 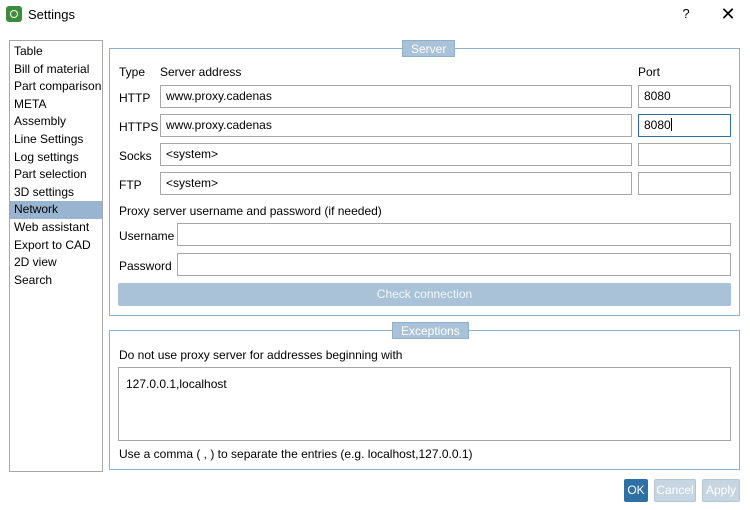 What do you see at coordinates (721, 490) in the screenshot?
I see `apply-button: Apply` at bounding box center [721, 490].